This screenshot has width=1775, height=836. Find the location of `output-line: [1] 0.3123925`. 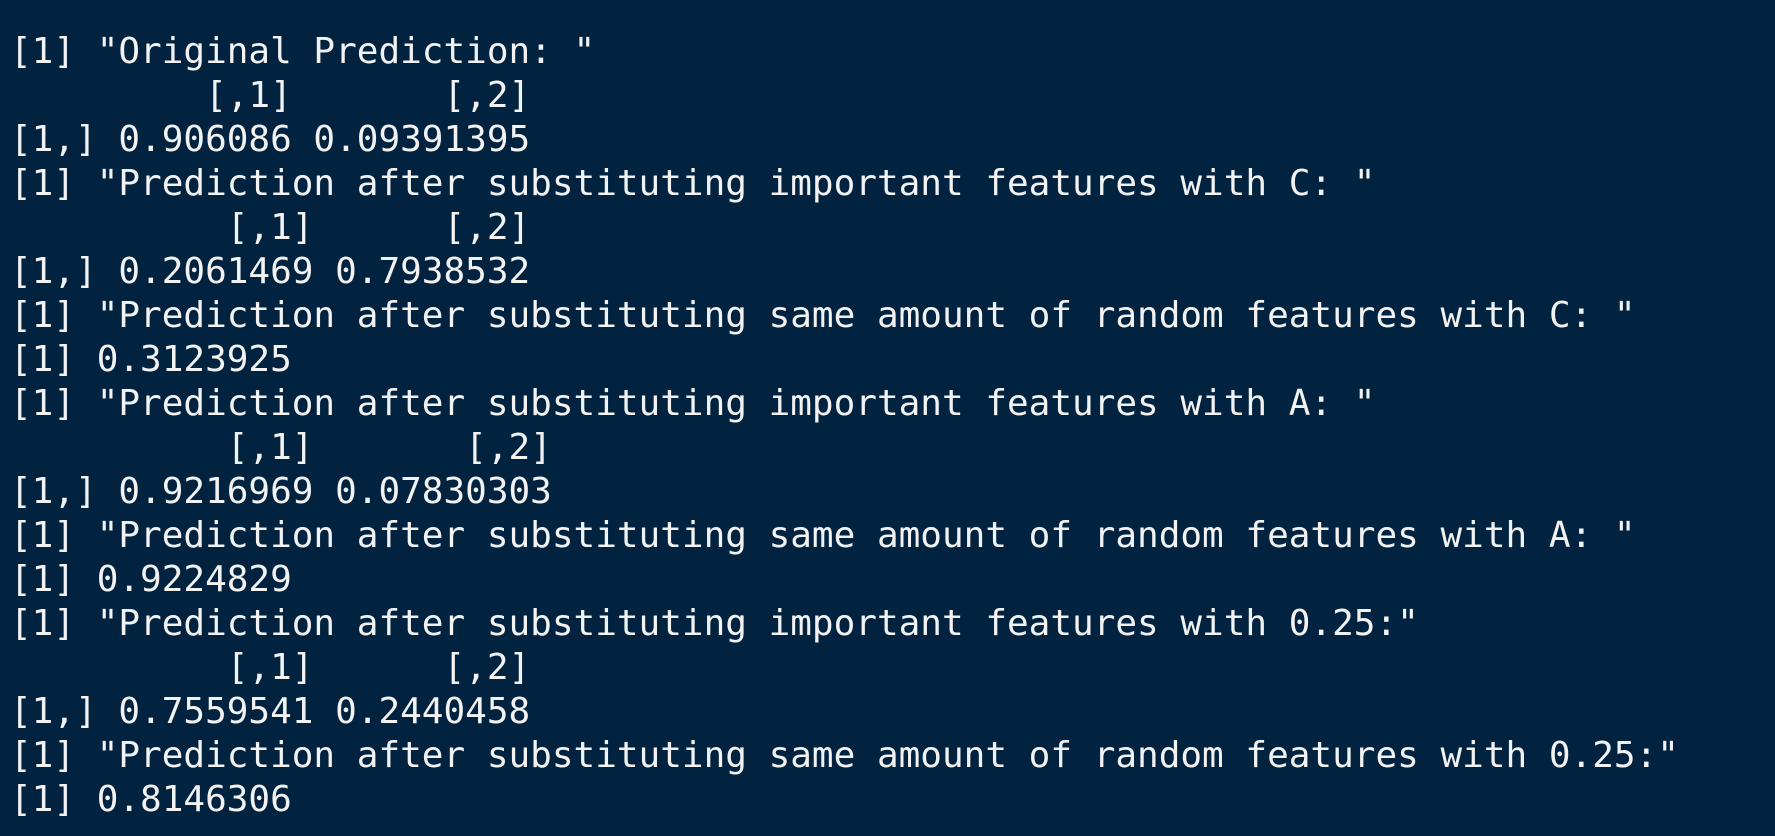

output-line: [1] 0.3123925 is located at coordinates (151, 359).